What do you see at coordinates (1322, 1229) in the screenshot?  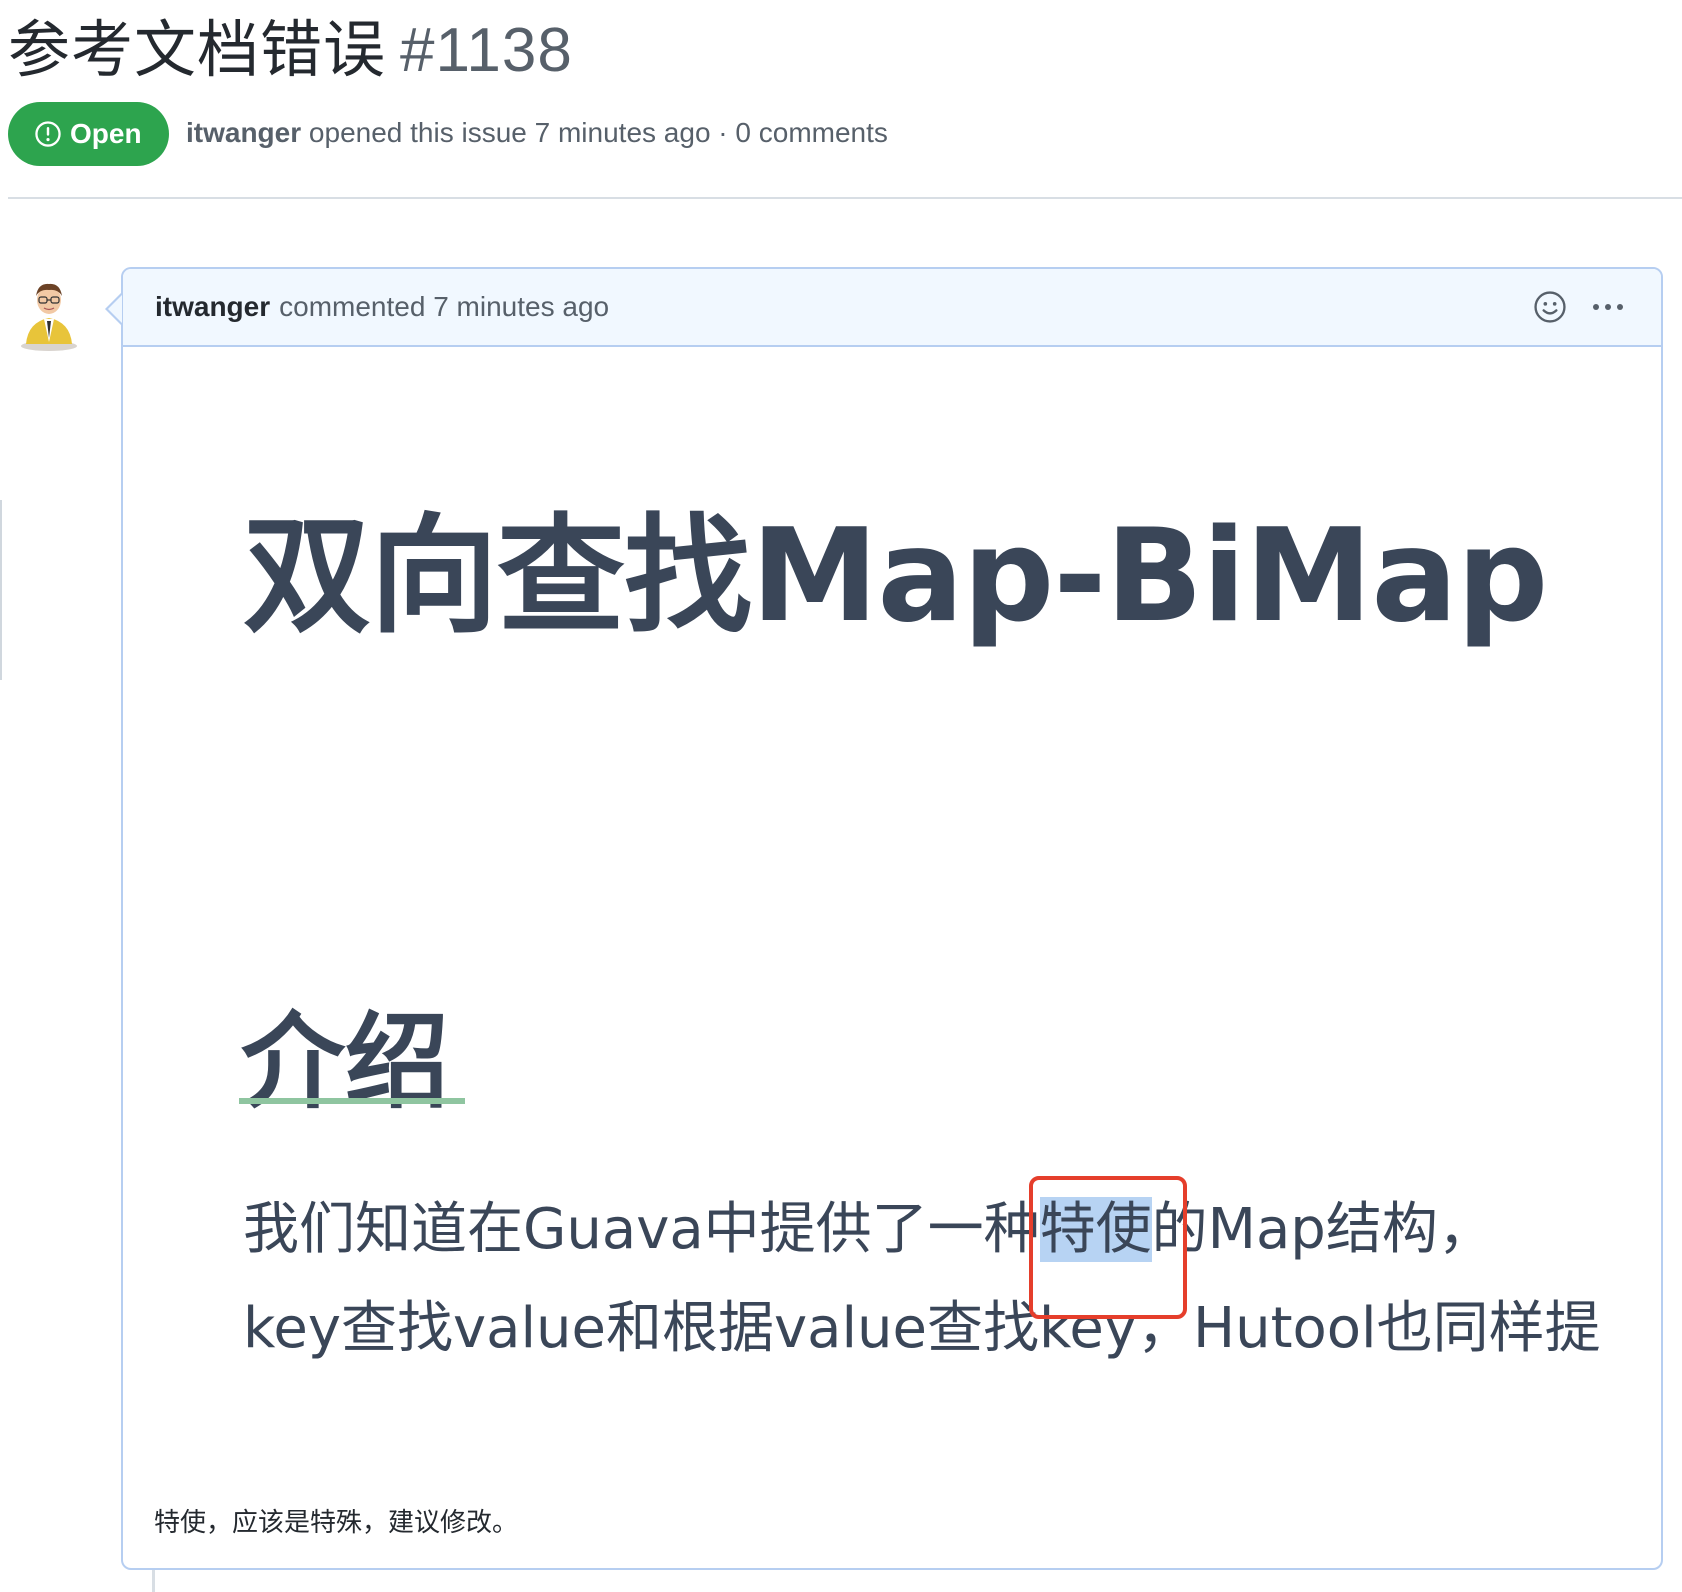 I see `screenshot-line-1-end: 的Map结构，` at bounding box center [1322, 1229].